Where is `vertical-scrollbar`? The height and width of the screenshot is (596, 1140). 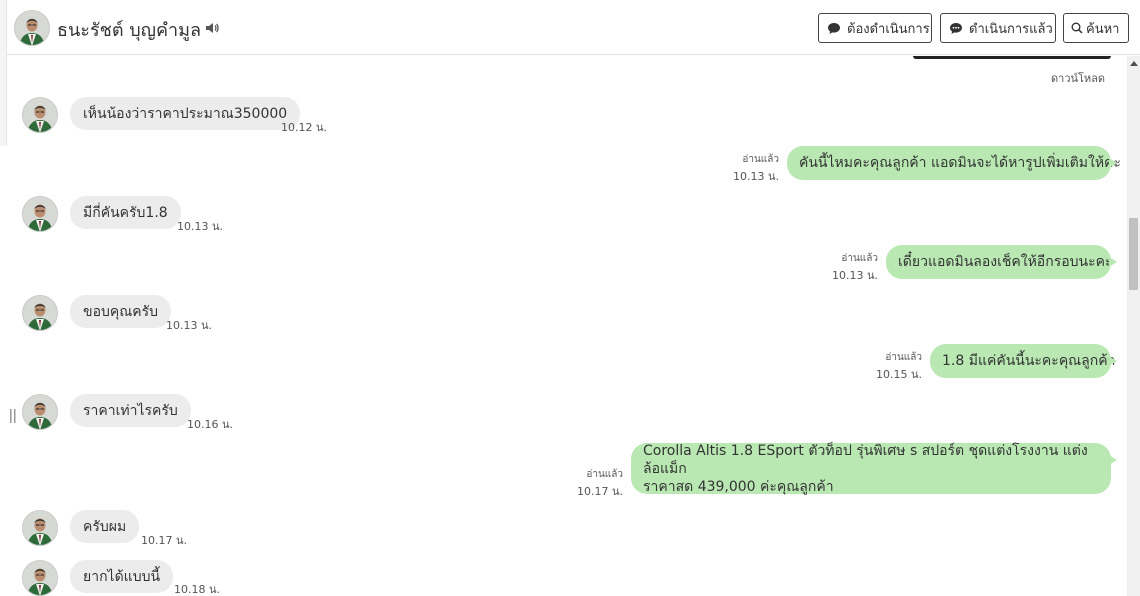 vertical-scrollbar is located at coordinates (1133, 326).